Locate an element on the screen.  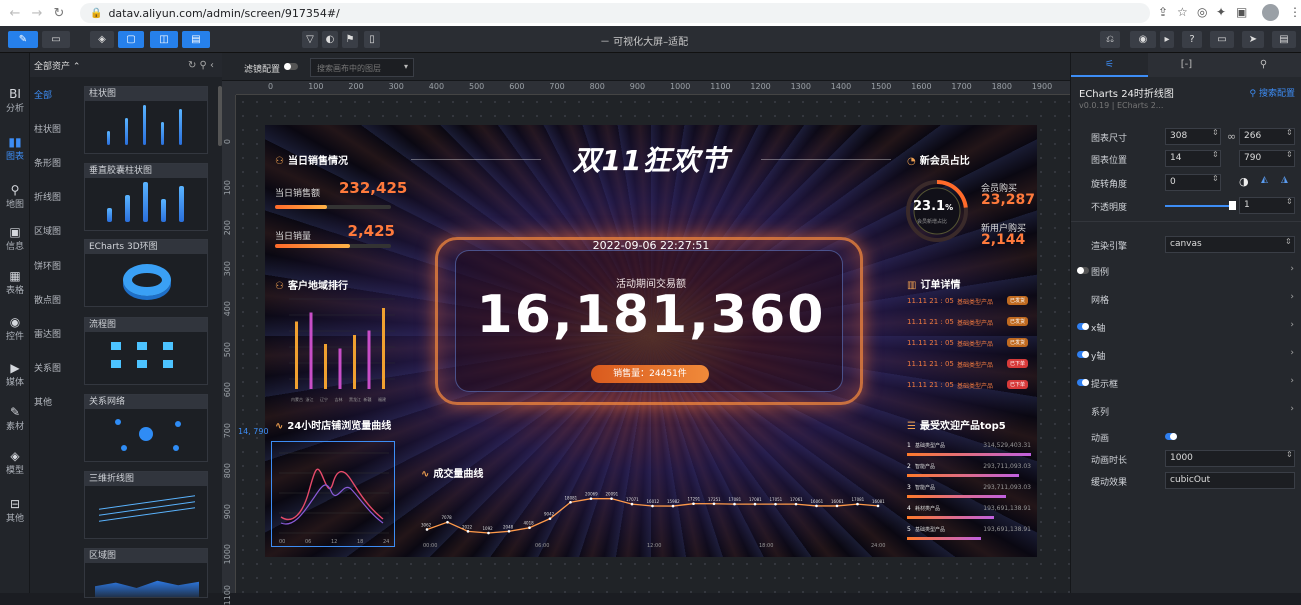
layer-search-input: 搜索画布中的图层 ▾ is located at coordinates (362, 67).